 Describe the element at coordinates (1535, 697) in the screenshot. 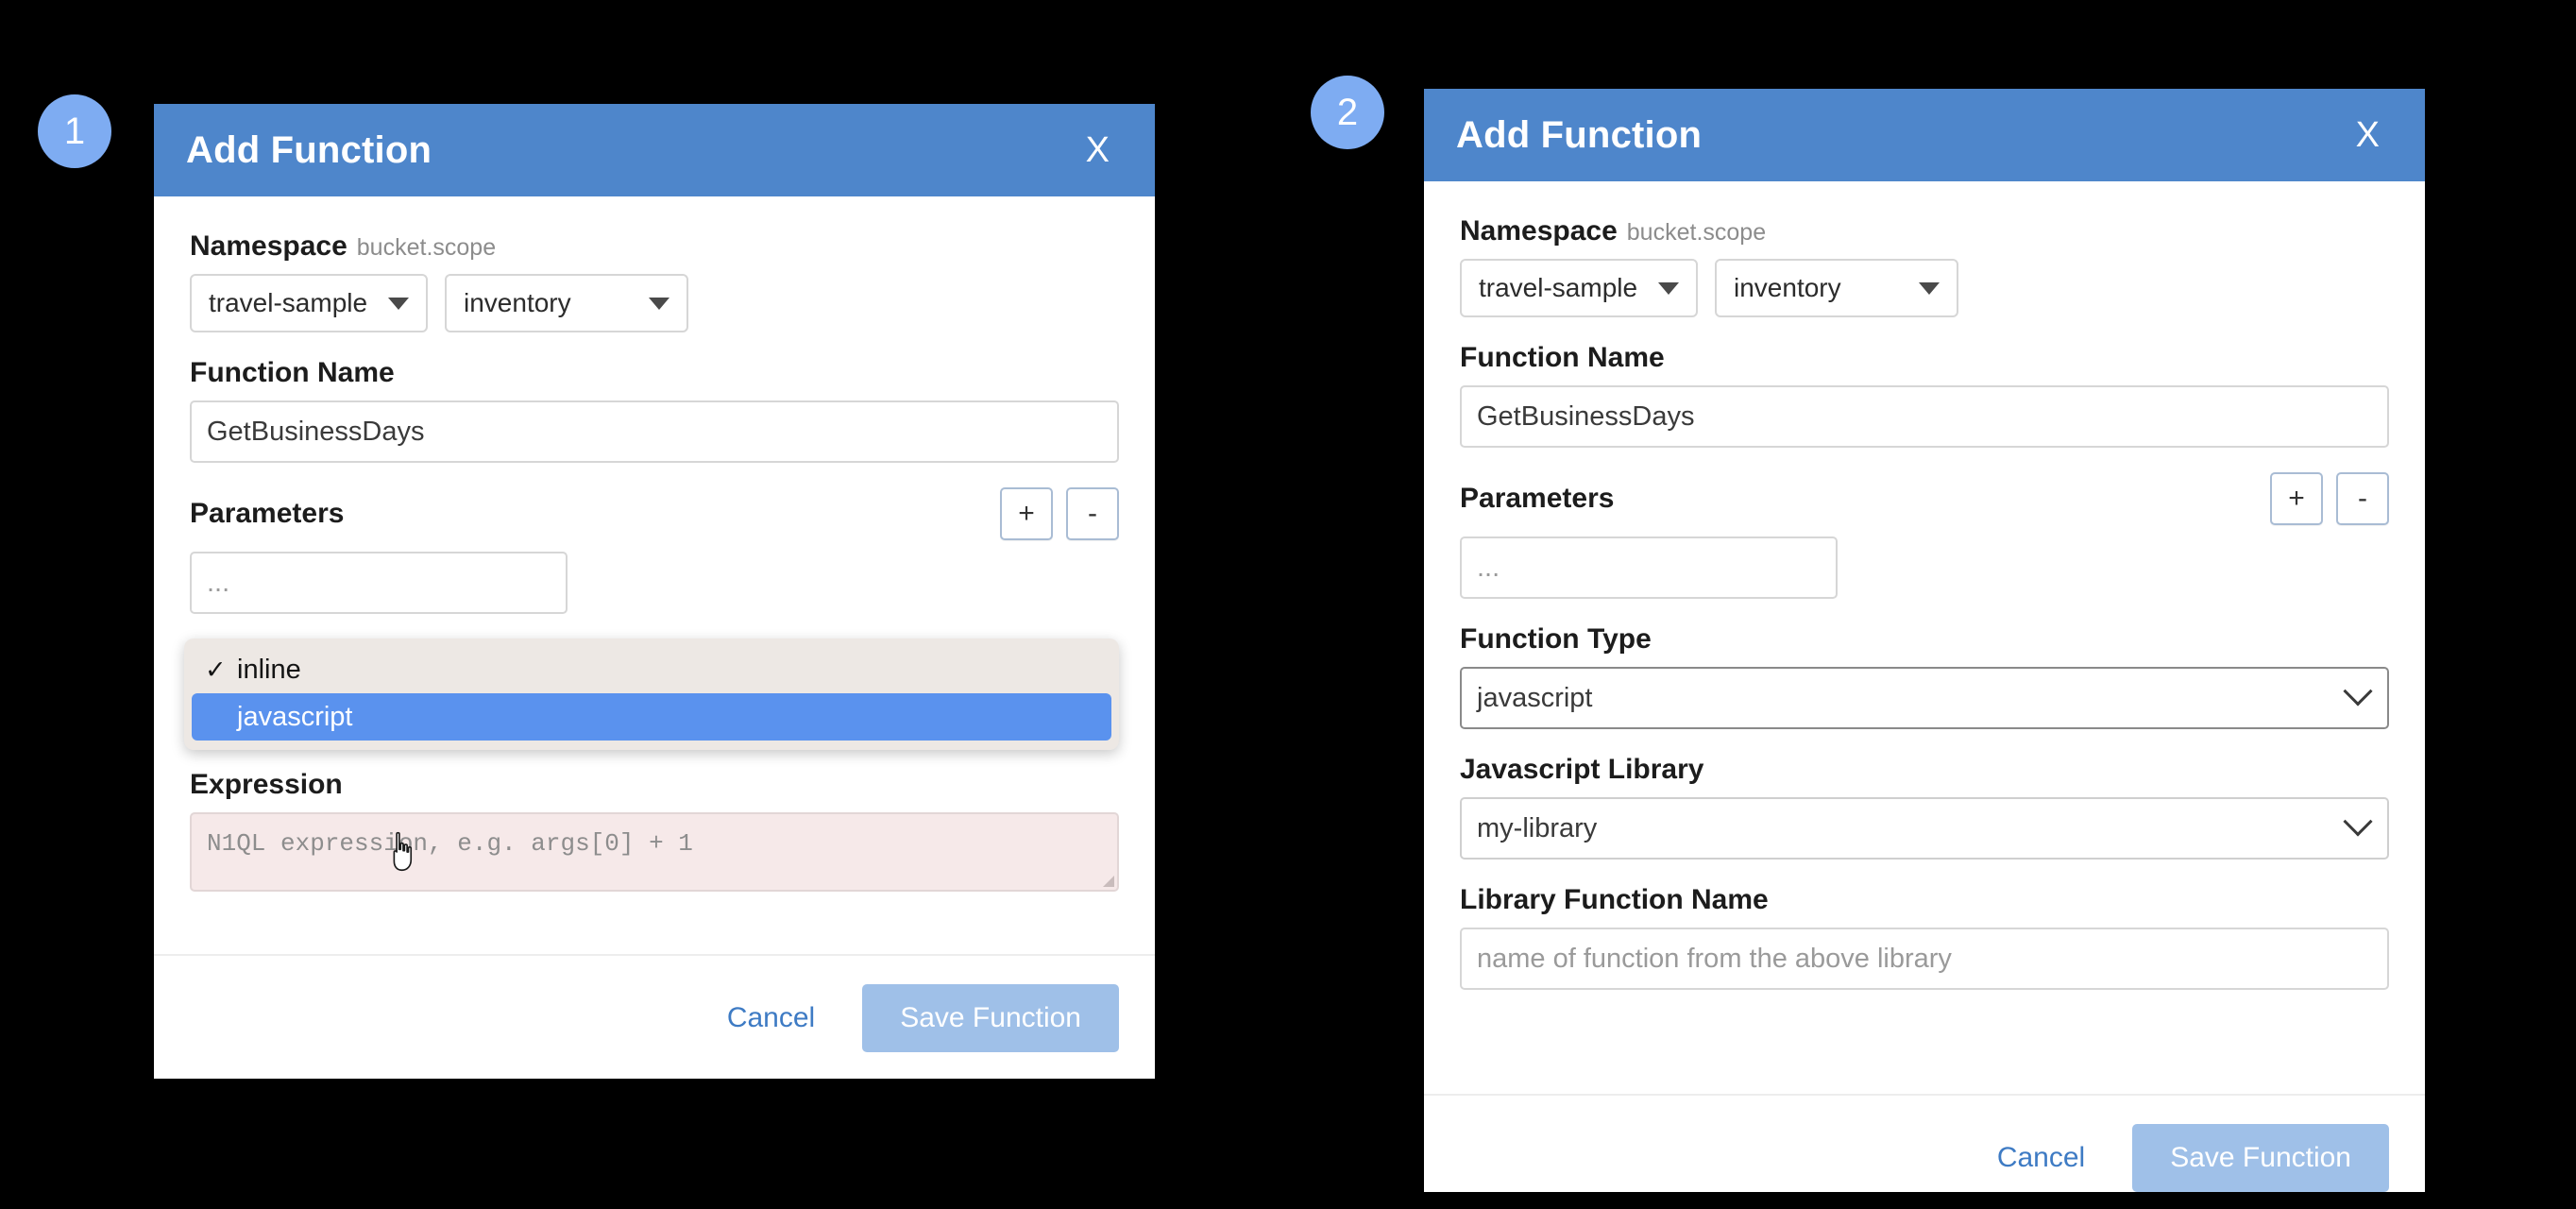

I see `function-type-value: javascript` at that location.